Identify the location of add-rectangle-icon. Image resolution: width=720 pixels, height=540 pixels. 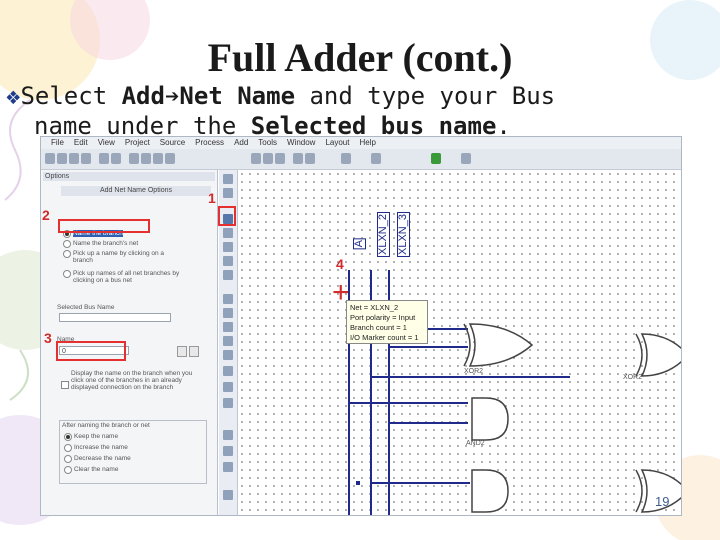
(228, 341).